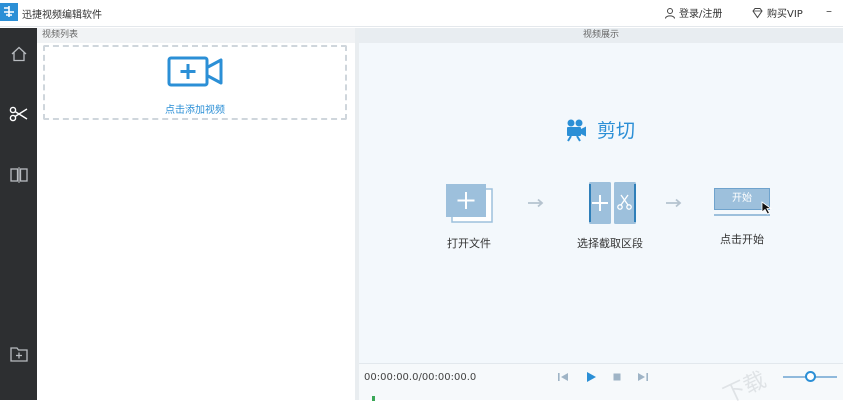  I want to click on open-file-icon, so click(469, 203).